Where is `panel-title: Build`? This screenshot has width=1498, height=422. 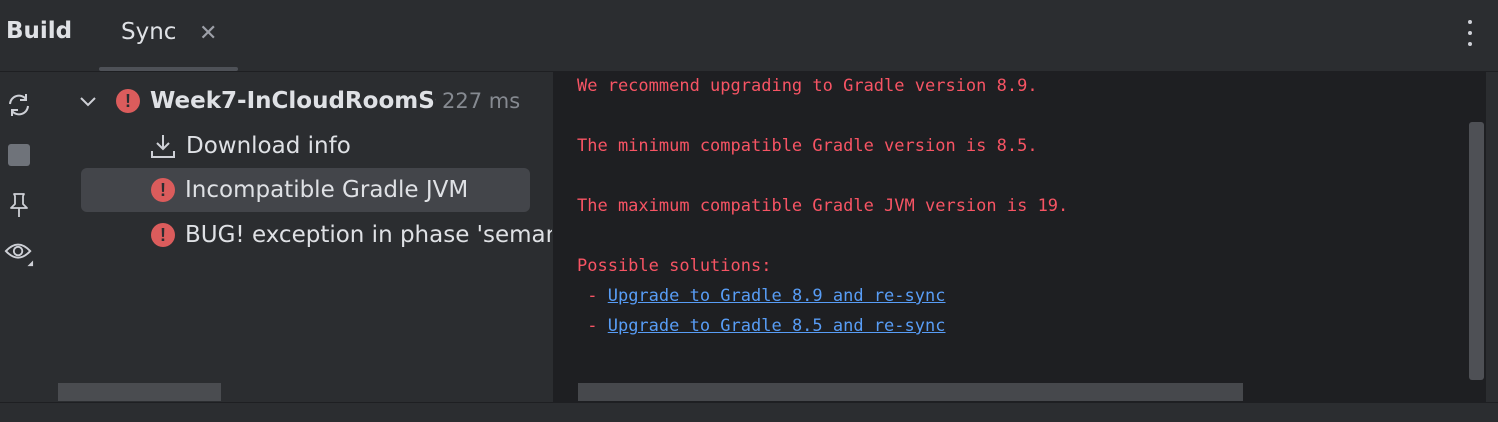
panel-title: Build is located at coordinates (39, 31).